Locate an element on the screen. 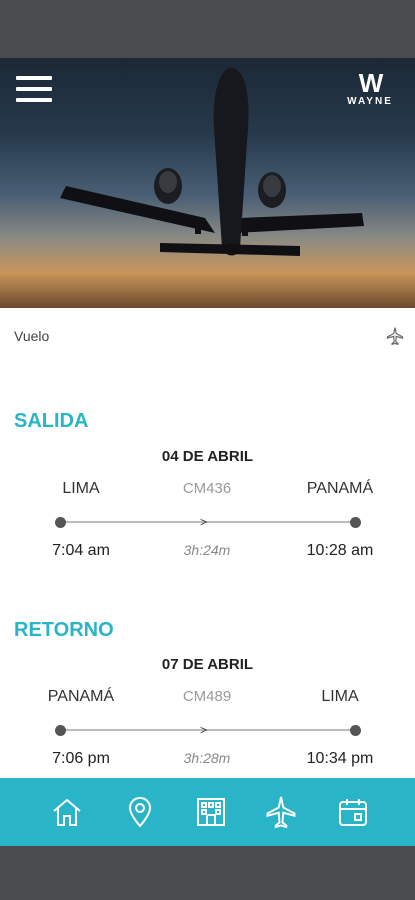 Image resolution: width=415 pixels, height=900 pixels. departure-title: SALIDA is located at coordinates (51, 421).